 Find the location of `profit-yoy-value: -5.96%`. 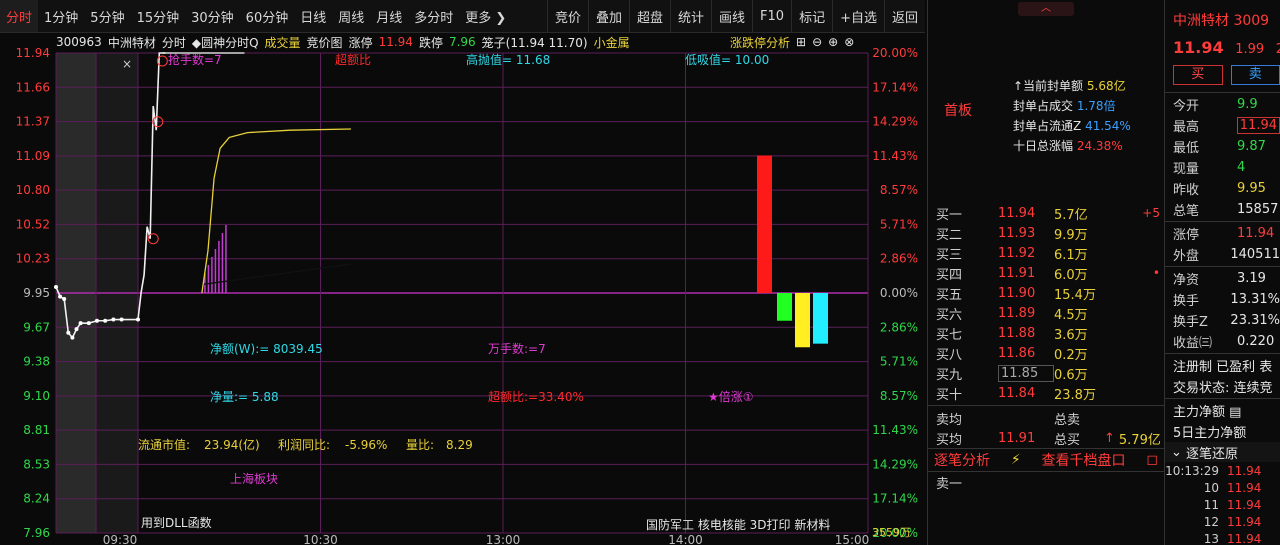

profit-yoy-value: -5.96% is located at coordinates (366, 445).